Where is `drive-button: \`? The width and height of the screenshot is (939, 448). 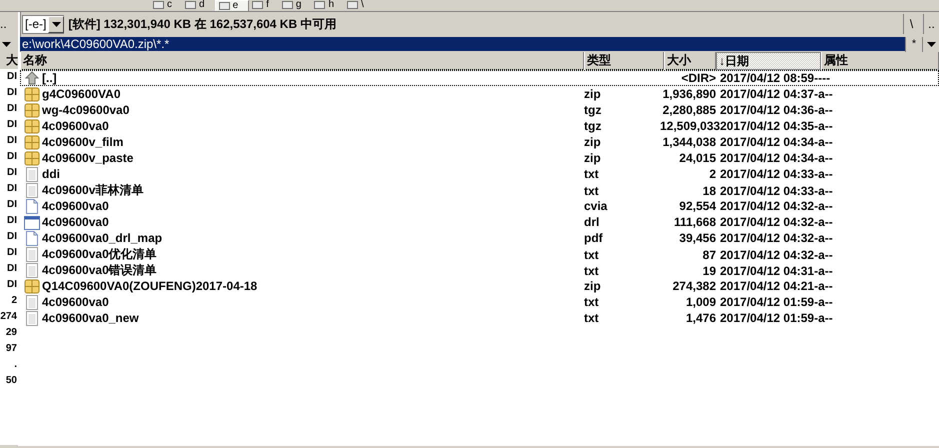
drive-button: \ is located at coordinates (359, 5).